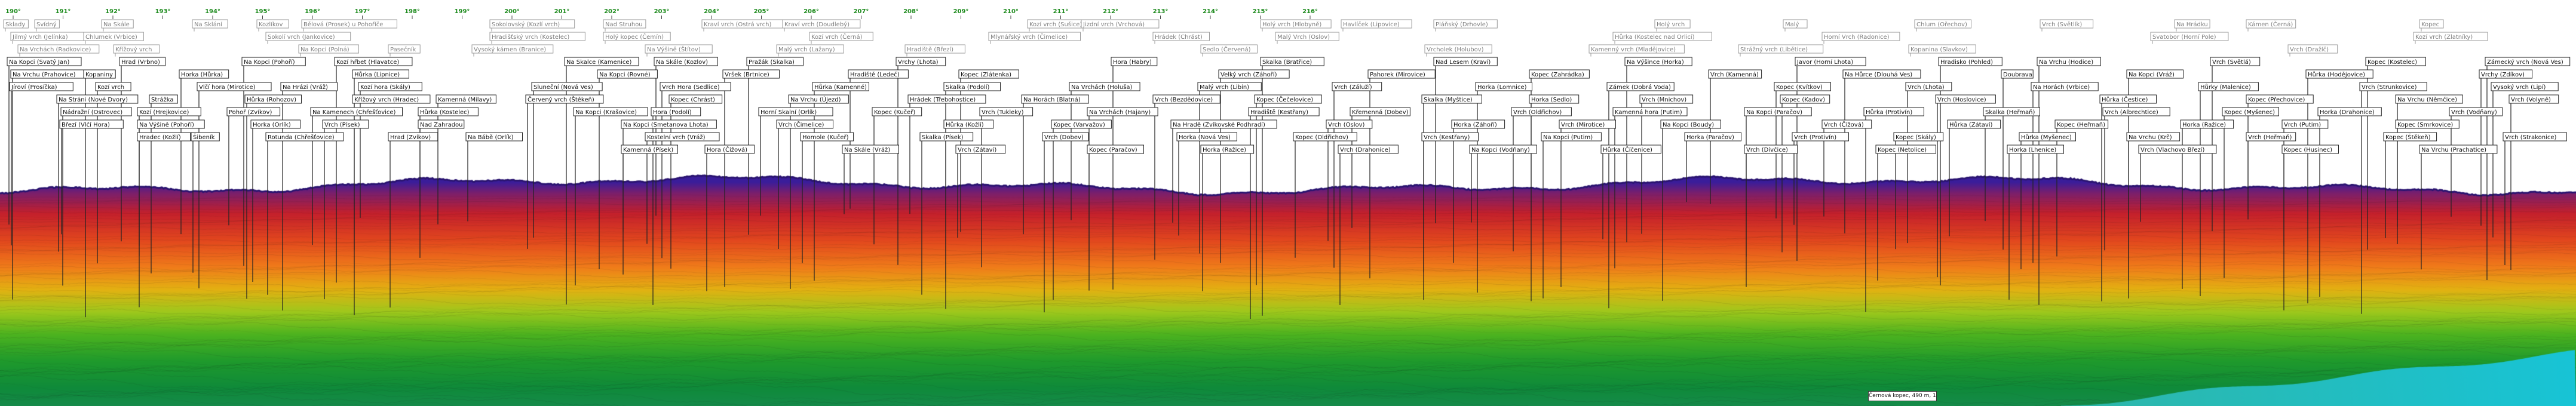 The height and width of the screenshot is (406, 2576). I want to click on peak-label: Hradiště (Březí), so click(935, 50).